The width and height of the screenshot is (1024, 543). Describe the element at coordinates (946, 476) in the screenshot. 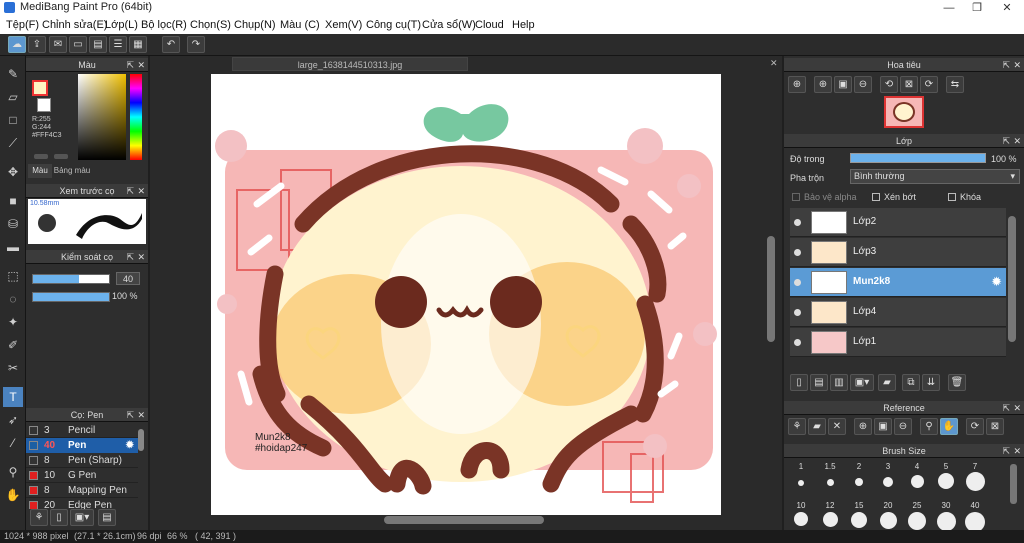

I see `brush-size-cell: 5` at that location.